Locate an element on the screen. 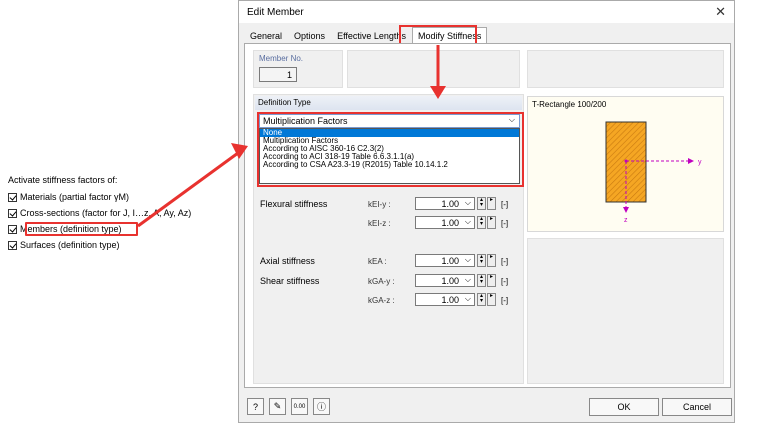 The height and width of the screenshot is (423, 760). tab-arrow-head-icon is located at coordinates (438, 92).